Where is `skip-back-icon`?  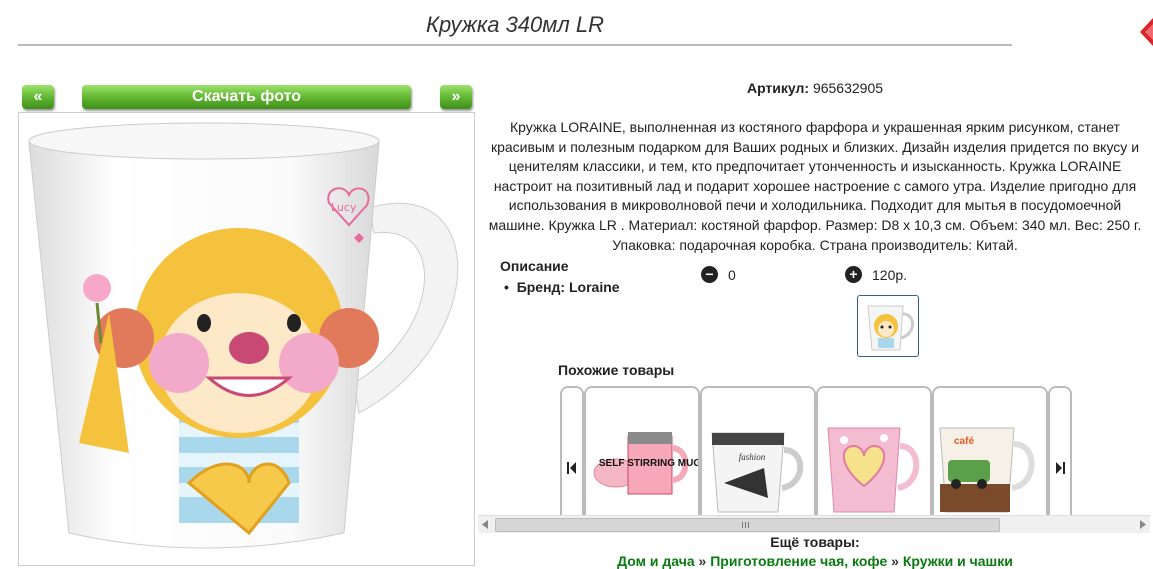
skip-back-icon is located at coordinates (571, 468).